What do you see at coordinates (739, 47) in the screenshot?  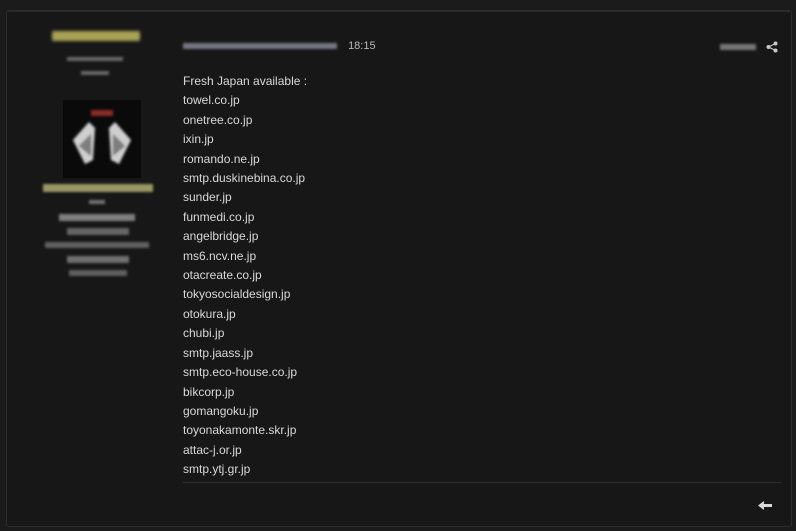 I see `report-link` at bounding box center [739, 47].